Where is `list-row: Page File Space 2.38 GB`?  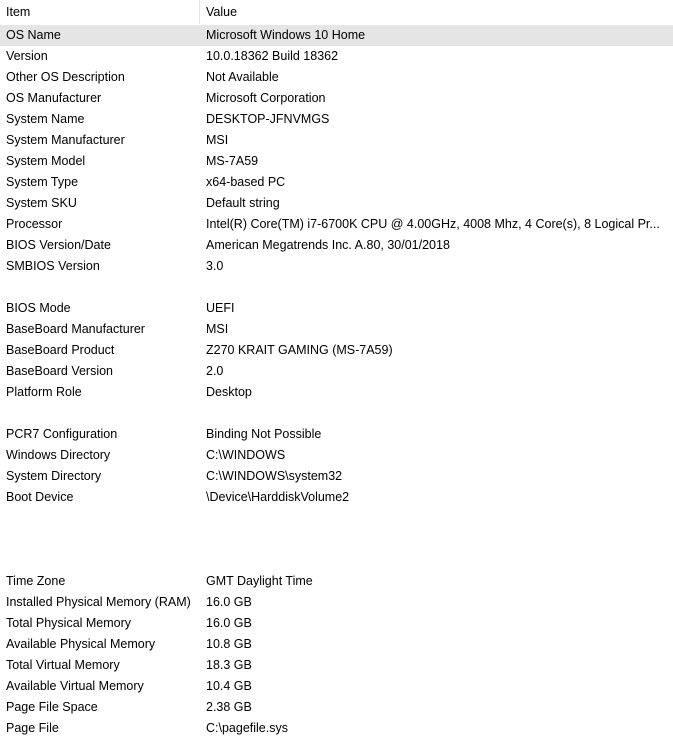
list-row: Page File Space 2.38 GB is located at coordinates (336, 707).